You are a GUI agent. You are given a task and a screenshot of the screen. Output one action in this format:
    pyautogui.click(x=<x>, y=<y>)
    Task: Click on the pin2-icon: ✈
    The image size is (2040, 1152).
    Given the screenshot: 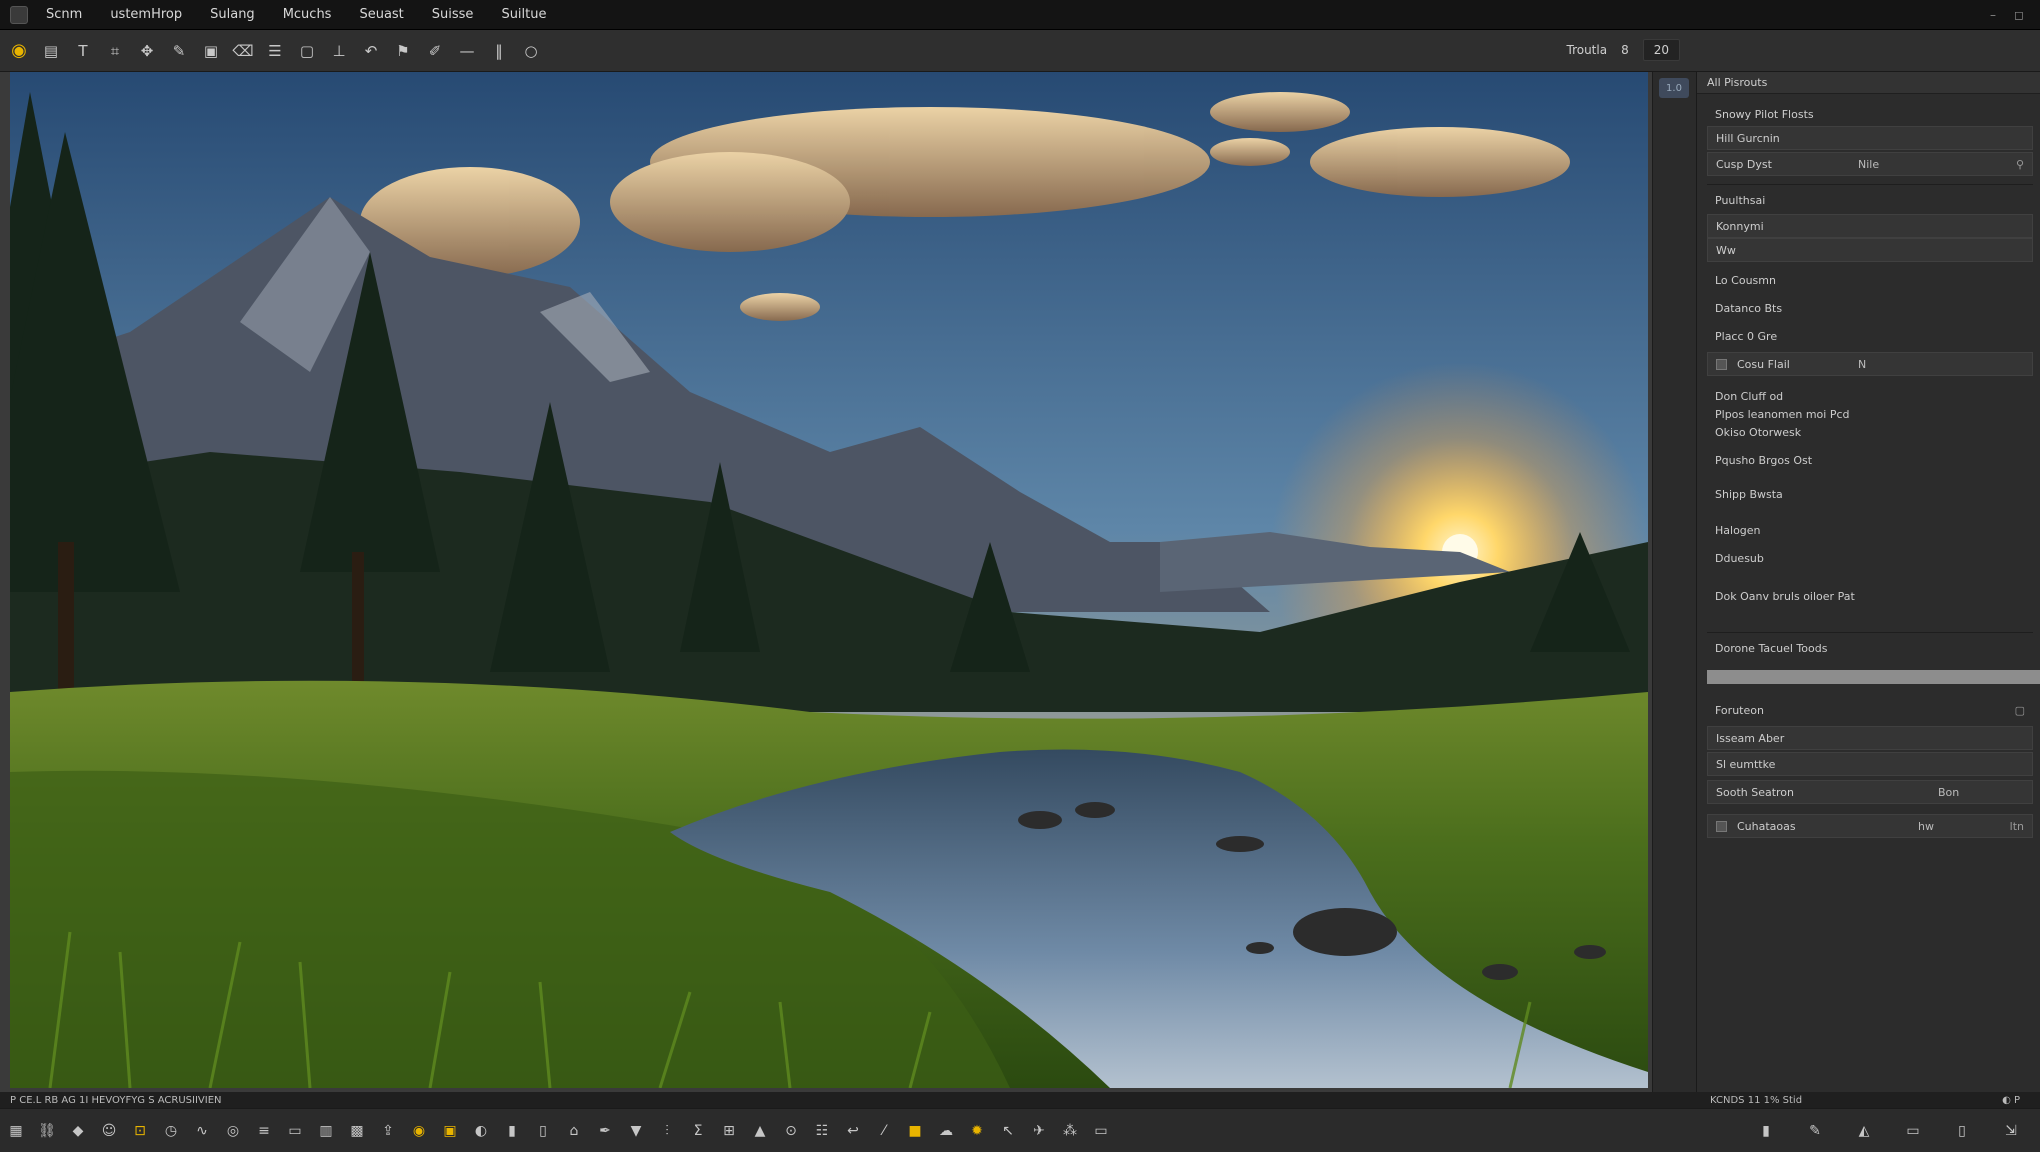 What is the action you would take?
    pyautogui.click(x=1039, y=1131)
    